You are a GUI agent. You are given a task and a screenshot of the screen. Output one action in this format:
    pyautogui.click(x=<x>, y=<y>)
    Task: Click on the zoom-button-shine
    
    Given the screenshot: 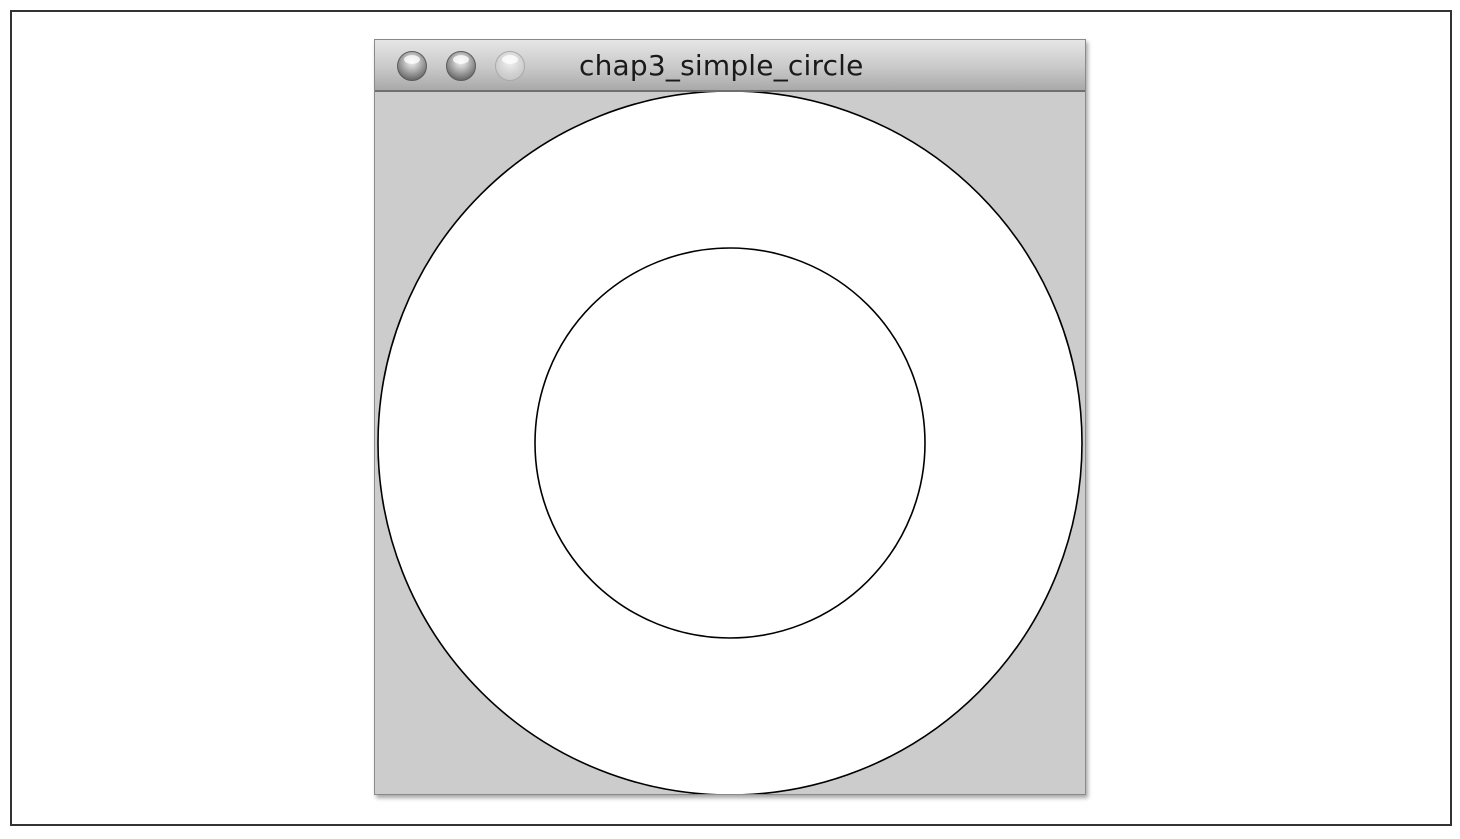 What is the action you would take?
    pyautogui.click(x=510, y=59)
    